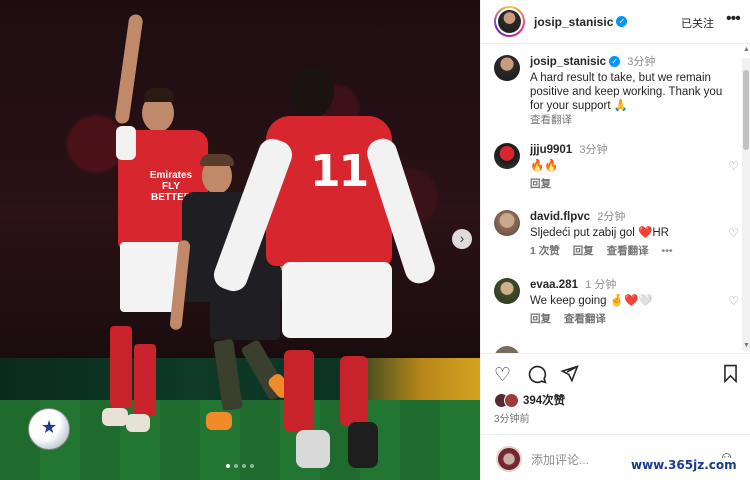  What do you see at coordinates (746, 49) in the screenshot?
I see `scroll-up-icon: ▲` at bounding box center [746, 49].